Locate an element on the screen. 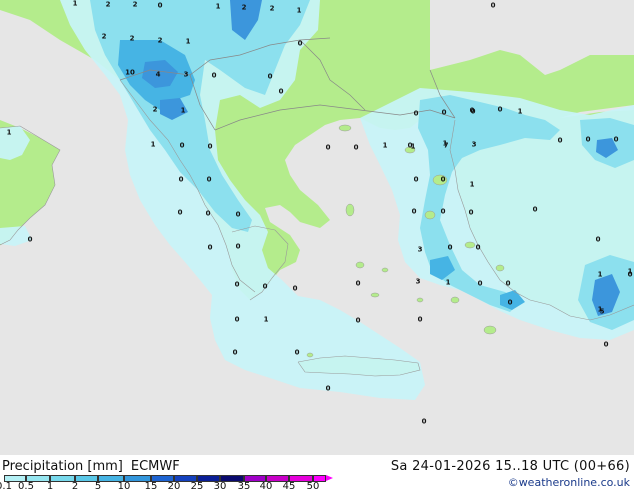 The height and width of the screenshot is (492, 634). variable-label: Precipitation [mm] is located at coordinates (62, 466).